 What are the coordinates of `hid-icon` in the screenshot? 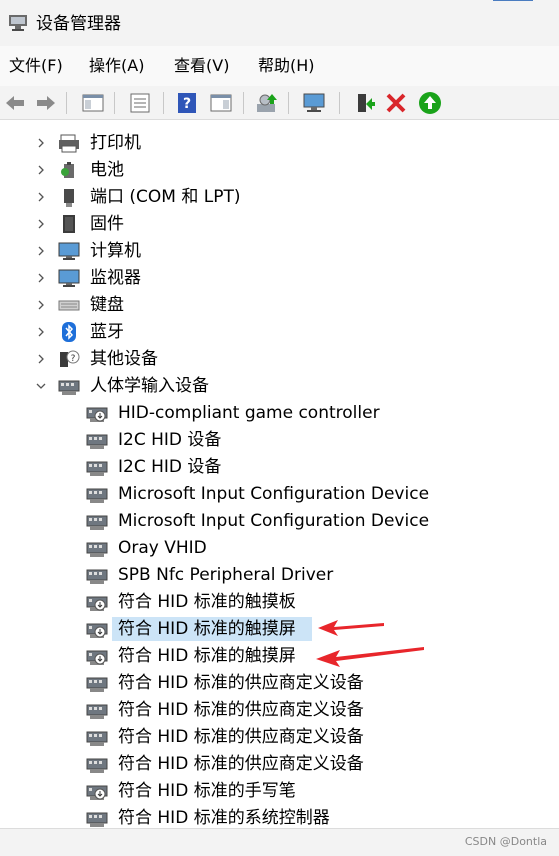 It's located at (69, 386).